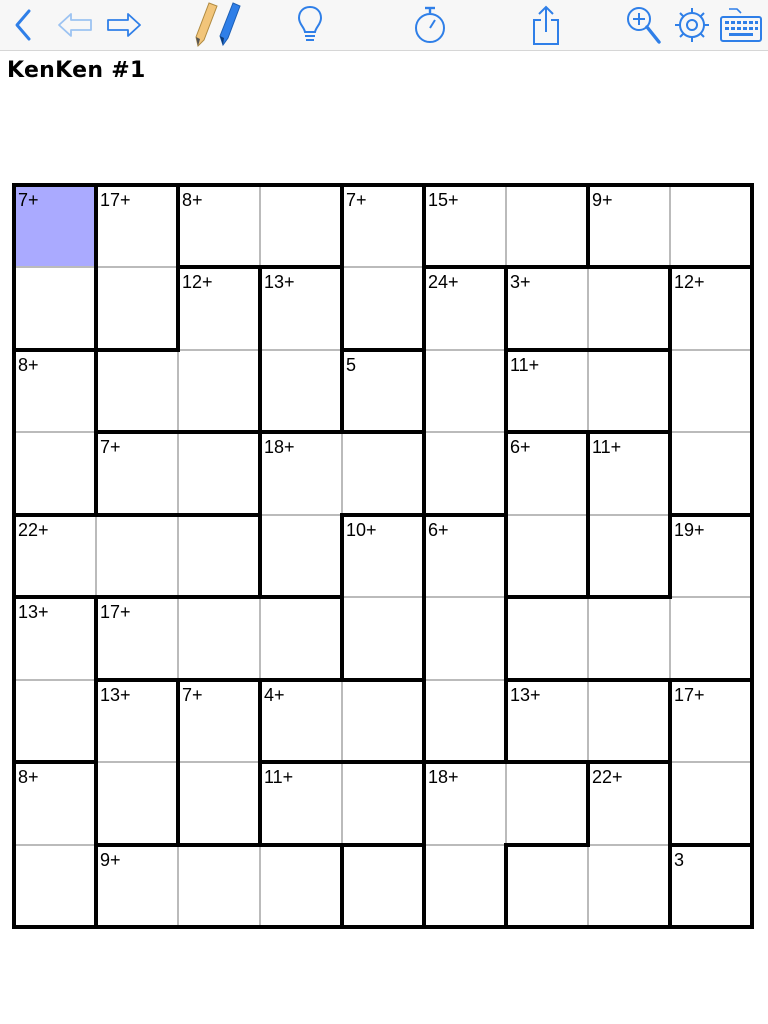  What do you see at coordinates (689, 529) in the screenshot?
I see `cage-clue: 19+` at bounding box center [689, 529].